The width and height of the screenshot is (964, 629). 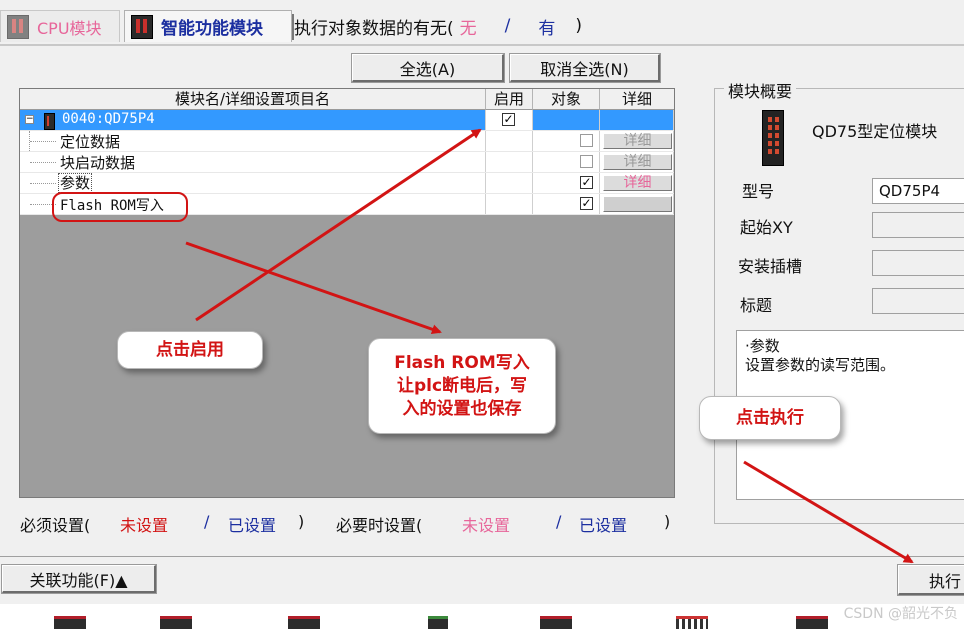 What do you see at coordinates (69, 28) in the screenshot?
I see `tab-cpu-label: CPU模块` at bounding box center [69, 28].